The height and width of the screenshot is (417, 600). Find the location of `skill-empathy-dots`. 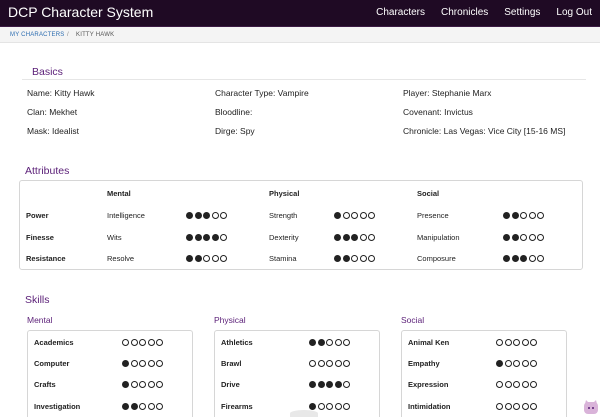

skill-empathy-dots is located at coordinates (516, 363).